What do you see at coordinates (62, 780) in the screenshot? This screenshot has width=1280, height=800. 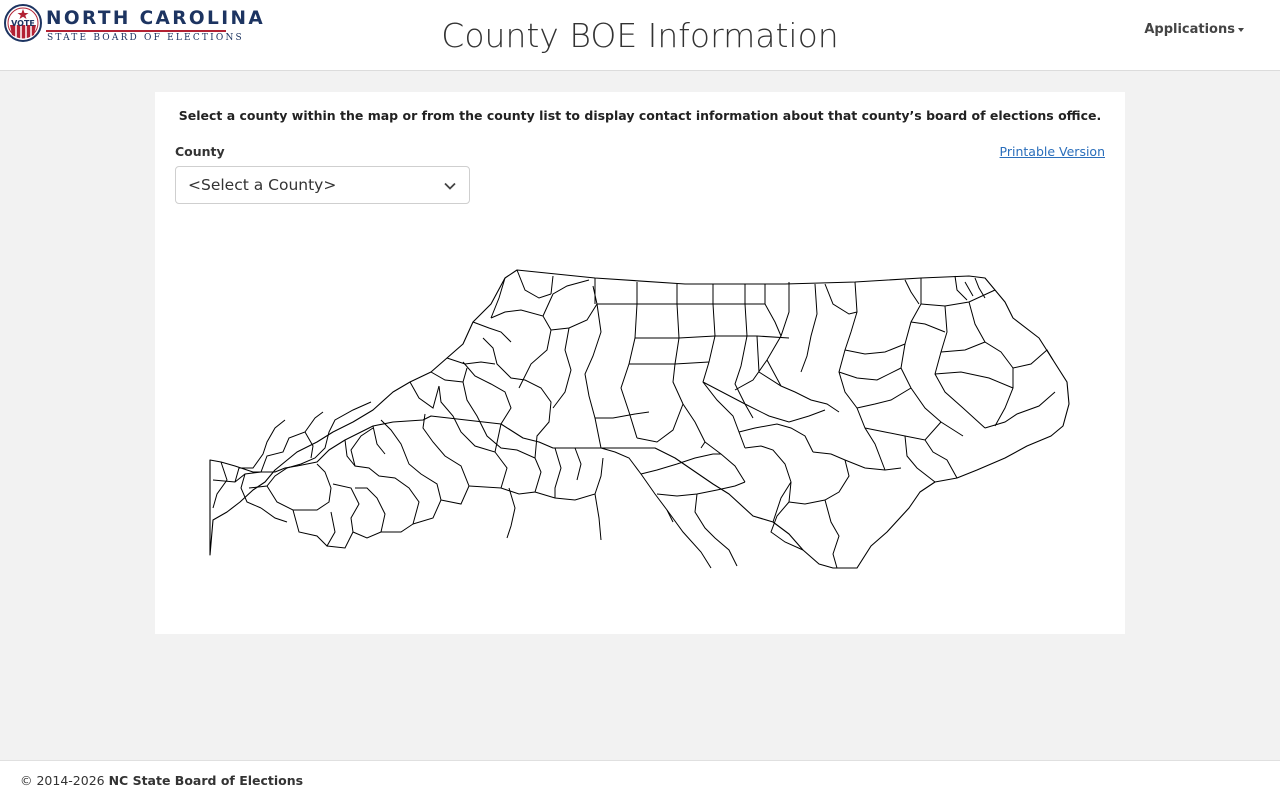 I see `footer-copyright: © 2014-2026` at bounding box center [62, 780].